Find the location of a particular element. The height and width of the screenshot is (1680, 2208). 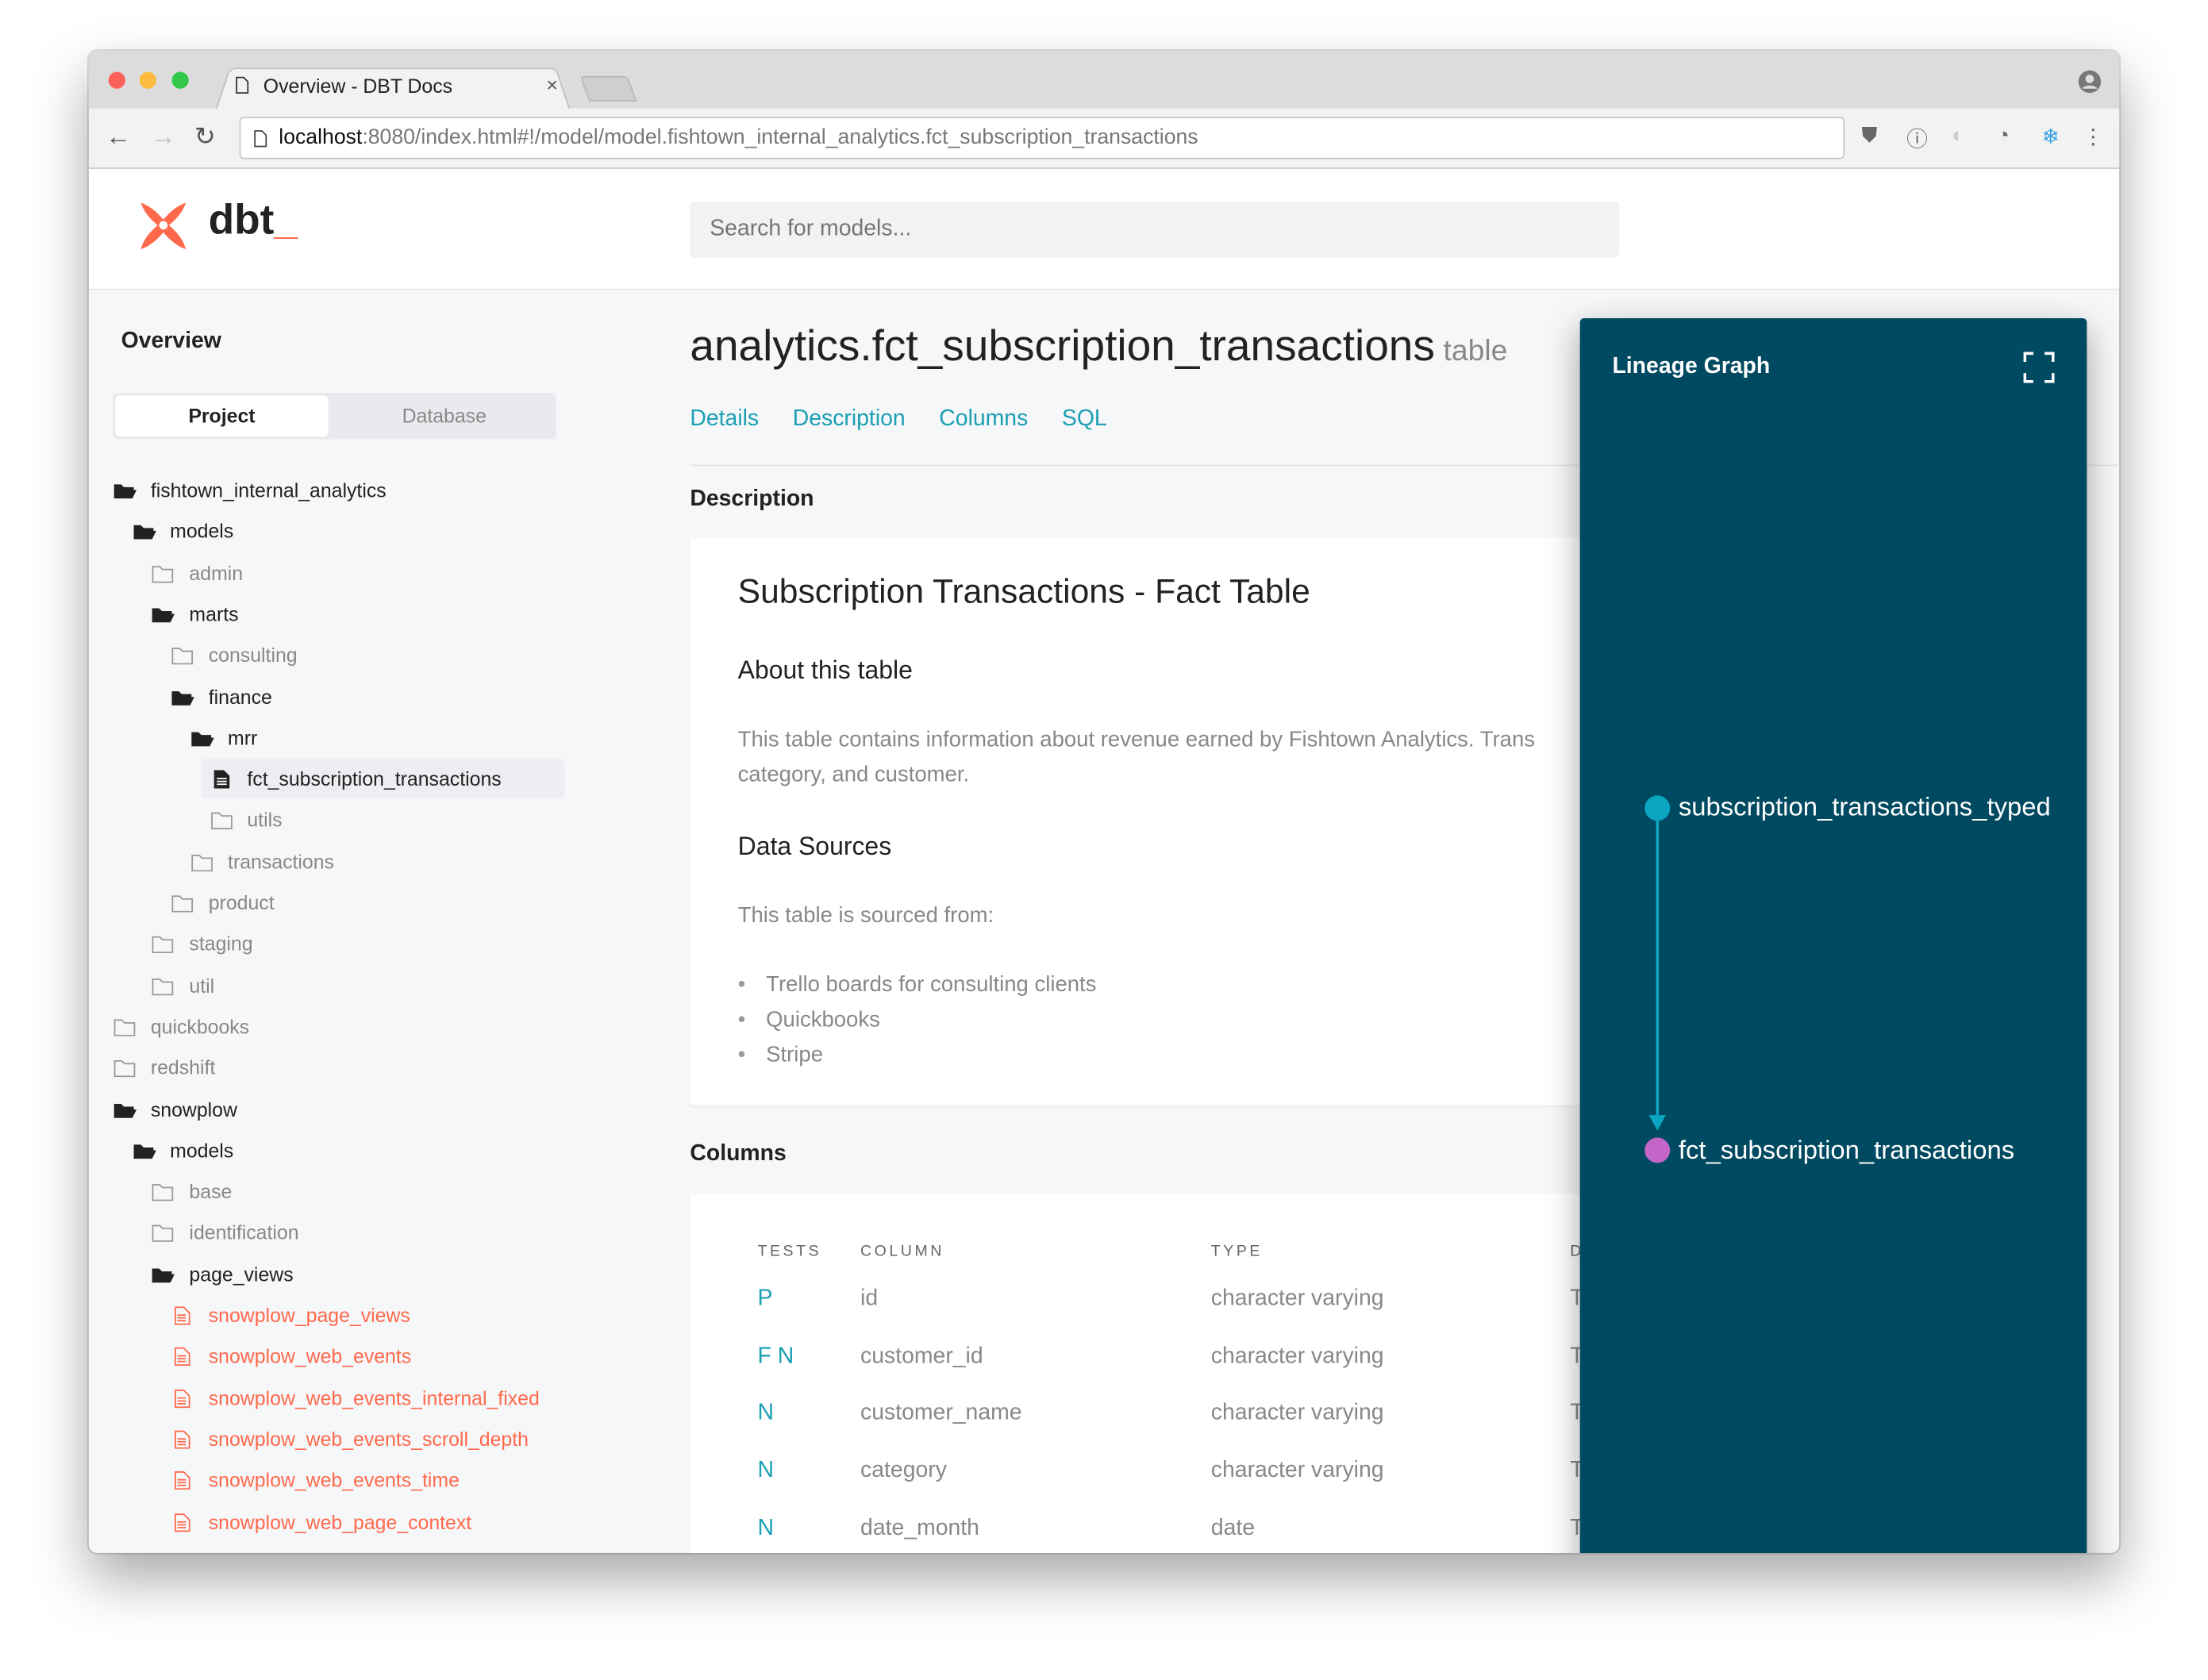

tree-item-label: marts is located at coordinates (214, 613).